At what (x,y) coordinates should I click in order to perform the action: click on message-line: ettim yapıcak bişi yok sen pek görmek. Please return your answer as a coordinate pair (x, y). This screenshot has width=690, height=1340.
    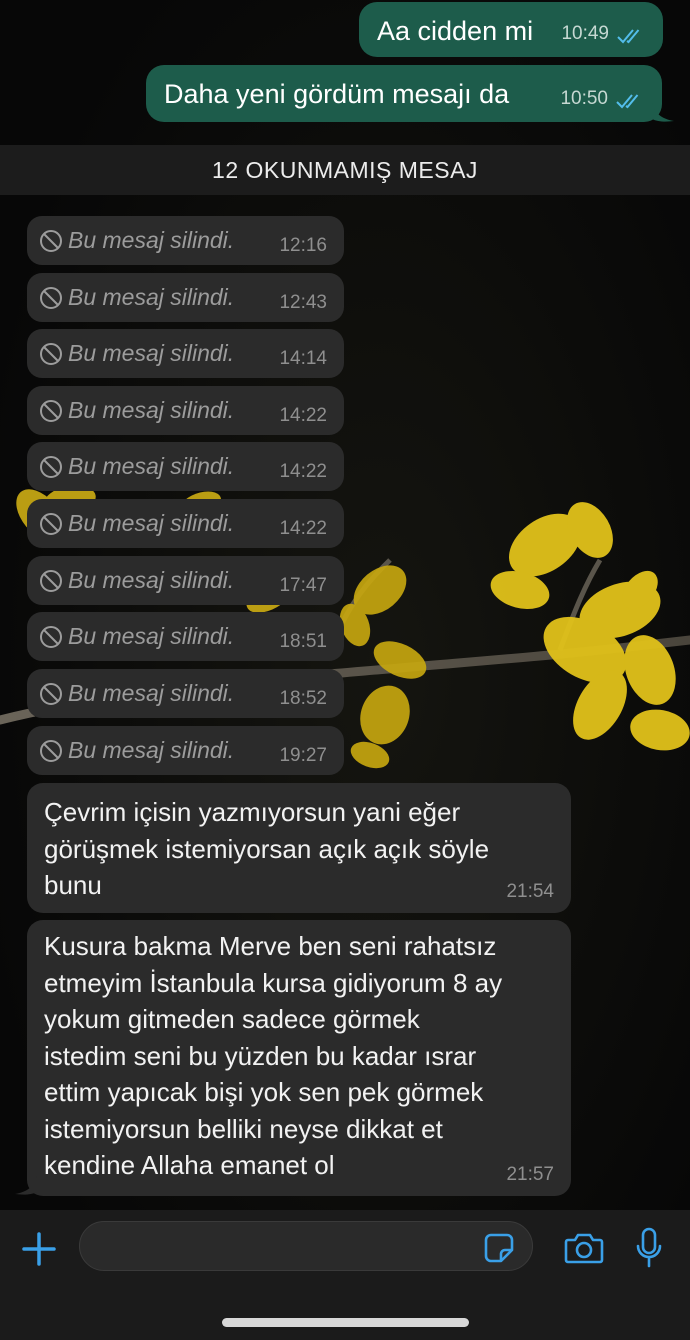
    Looking at the image, I should click on (264, 1092).